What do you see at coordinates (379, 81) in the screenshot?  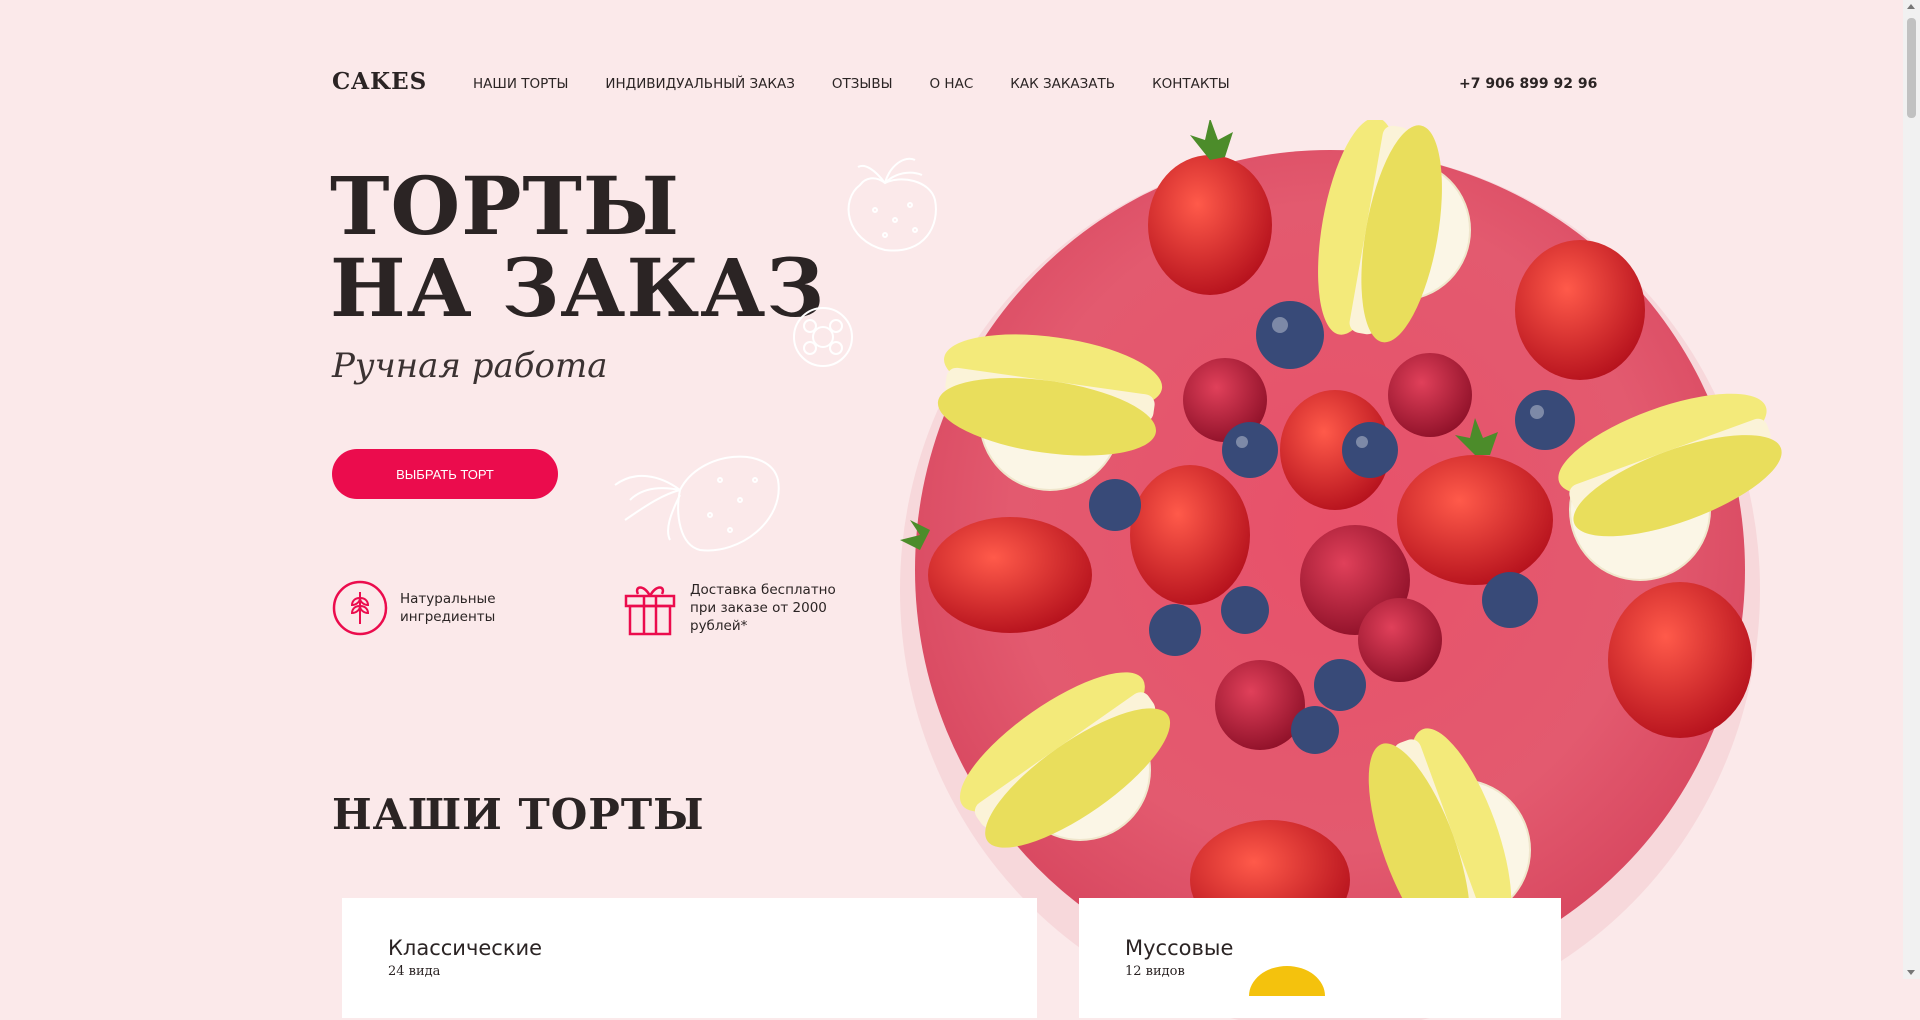 I see `site-logo: CAKES` at bounding box center [379, 81].